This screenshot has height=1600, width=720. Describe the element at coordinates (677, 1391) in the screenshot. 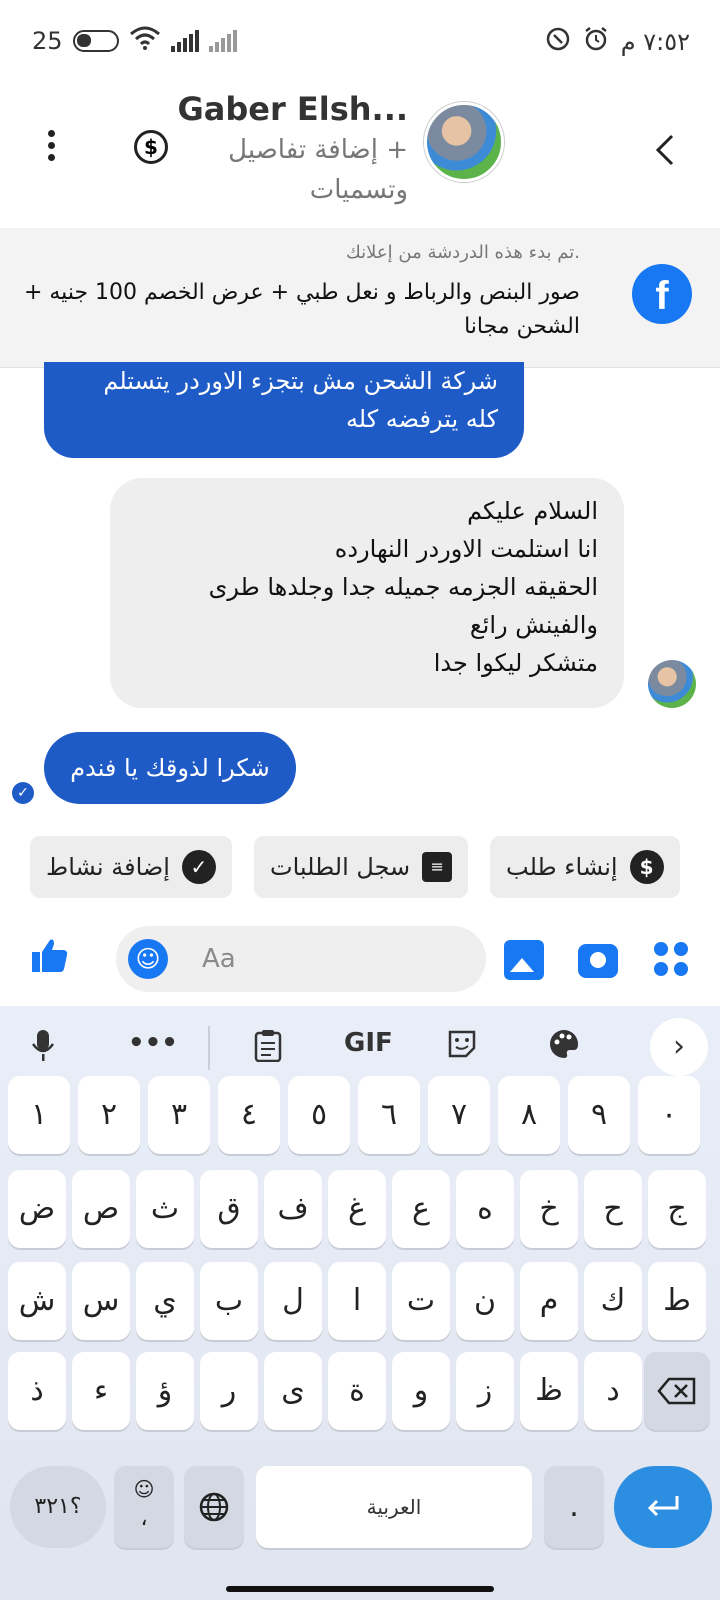

I see `backspace-key` at that location.